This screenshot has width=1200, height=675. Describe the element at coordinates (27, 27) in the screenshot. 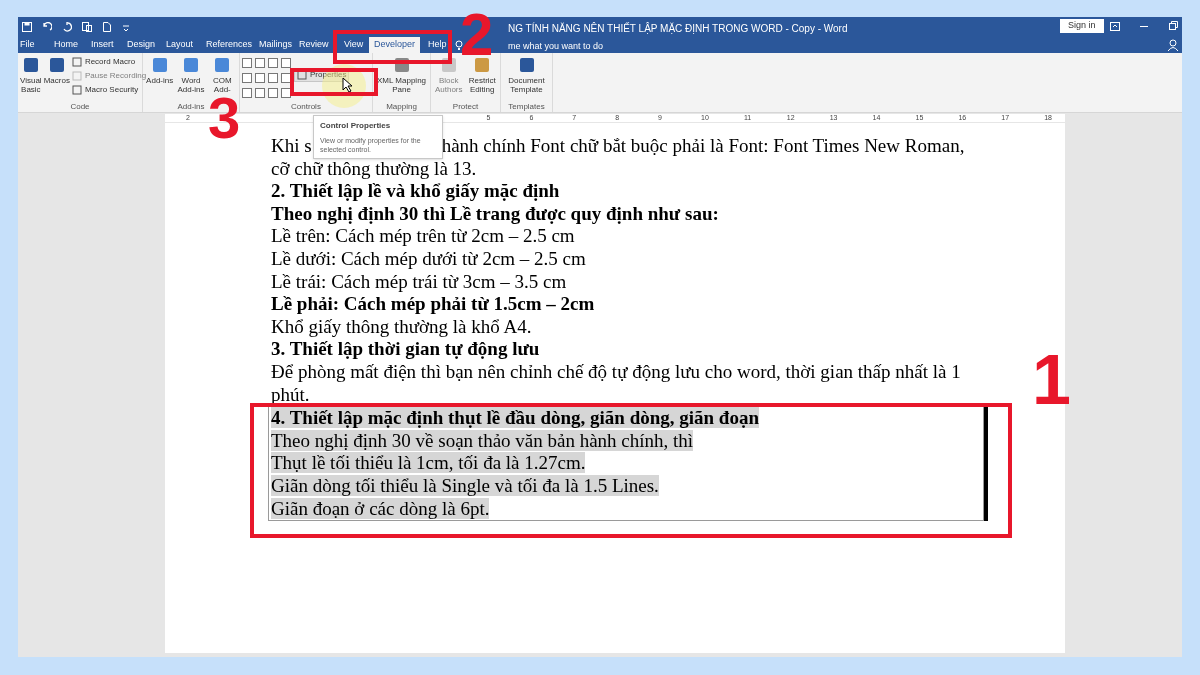

I see `save-icon` at that location.